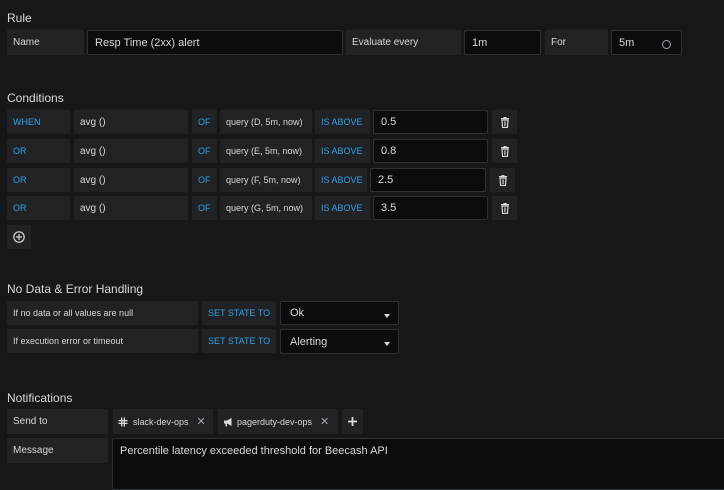  Describe the element at coordinates (266, 180) in the screenshot. I see `condition-query: query (F, 5m, now)` at that location.